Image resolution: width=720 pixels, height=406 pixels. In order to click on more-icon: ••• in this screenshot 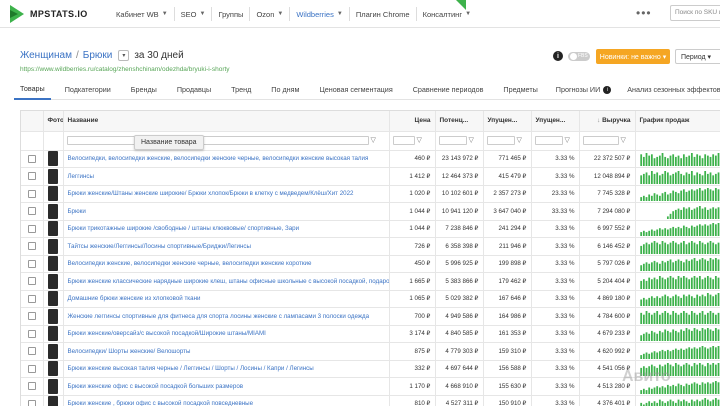, I will do `click(644, 13)`.